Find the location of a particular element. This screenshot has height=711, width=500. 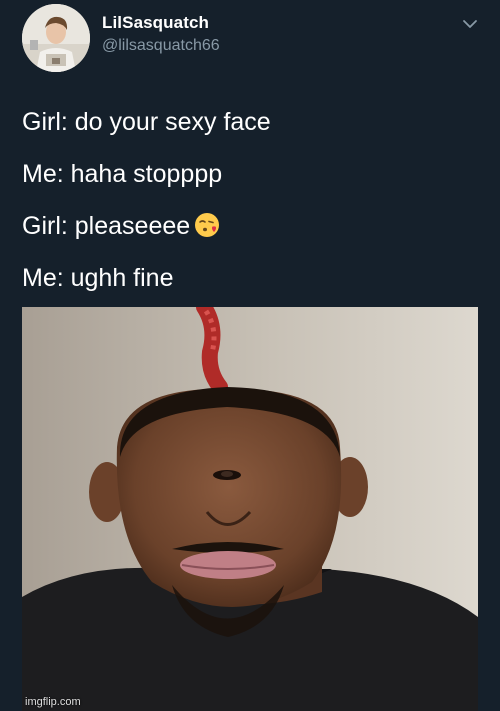

imgflip-watermark: imgflip.com is located at coordinates (53, 702).